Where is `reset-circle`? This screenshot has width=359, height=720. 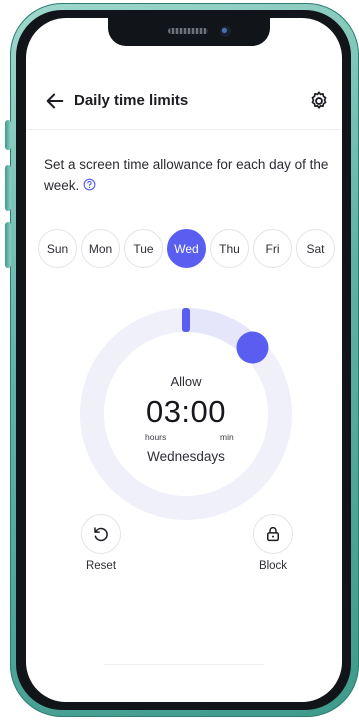
reset-circle is located at coordinates (101, 534).